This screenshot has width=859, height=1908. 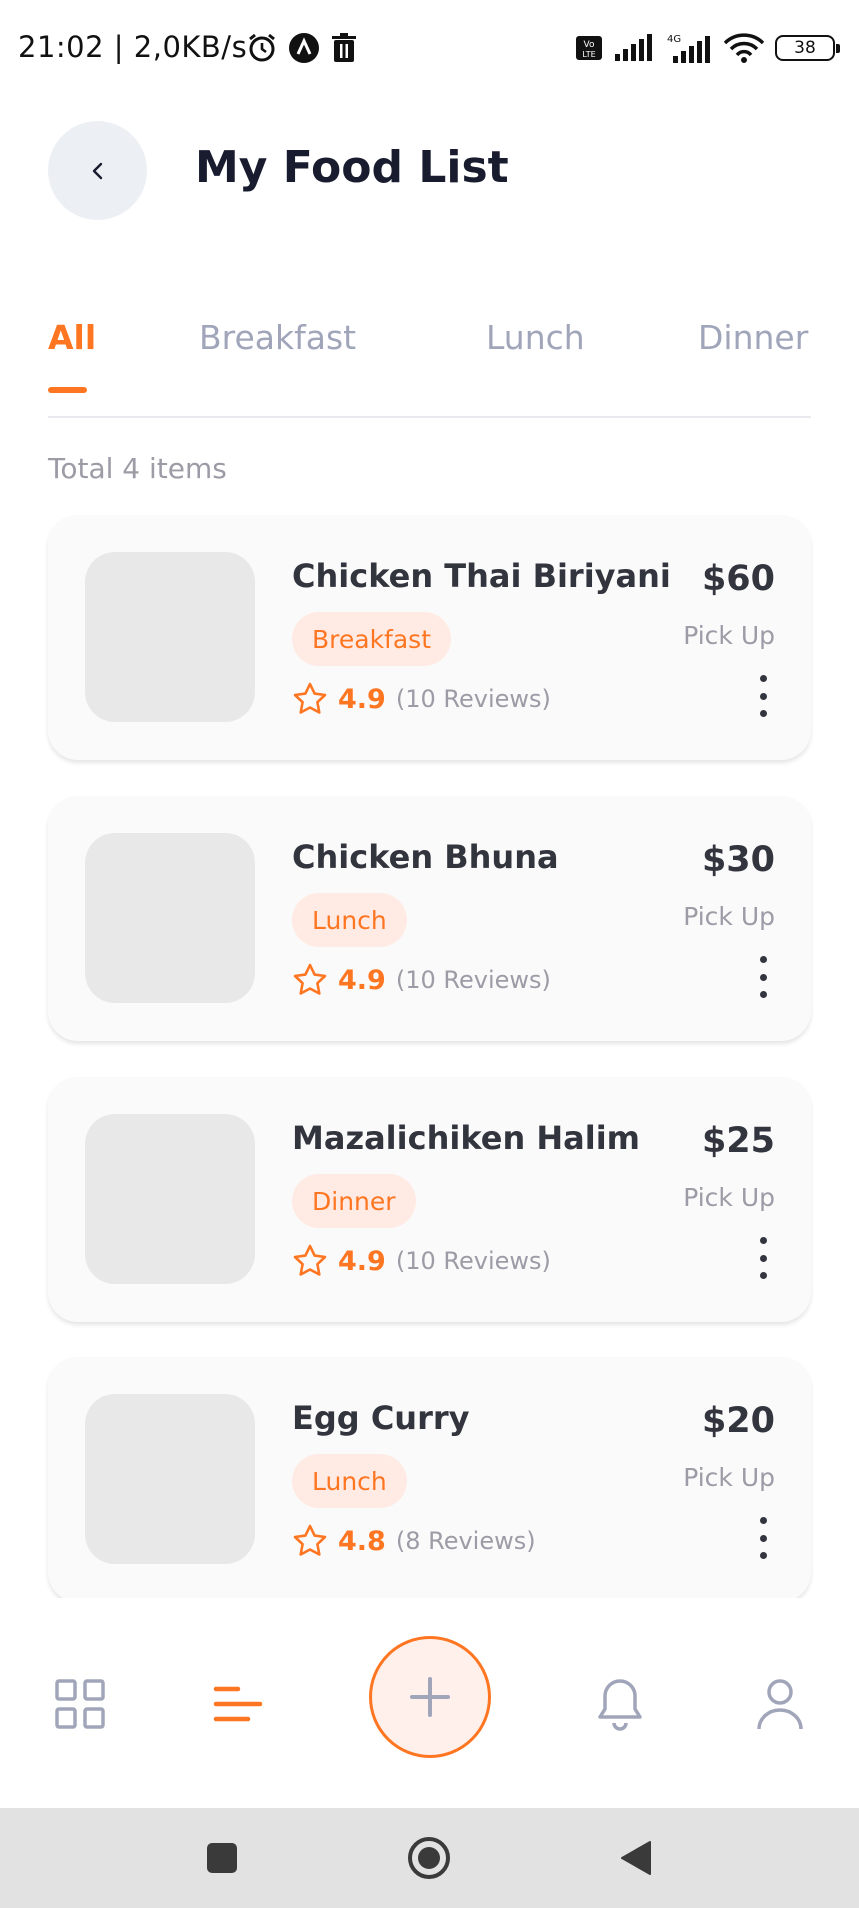 I want to click on volte-icon: VoLTE, so click(x=589, y=48).